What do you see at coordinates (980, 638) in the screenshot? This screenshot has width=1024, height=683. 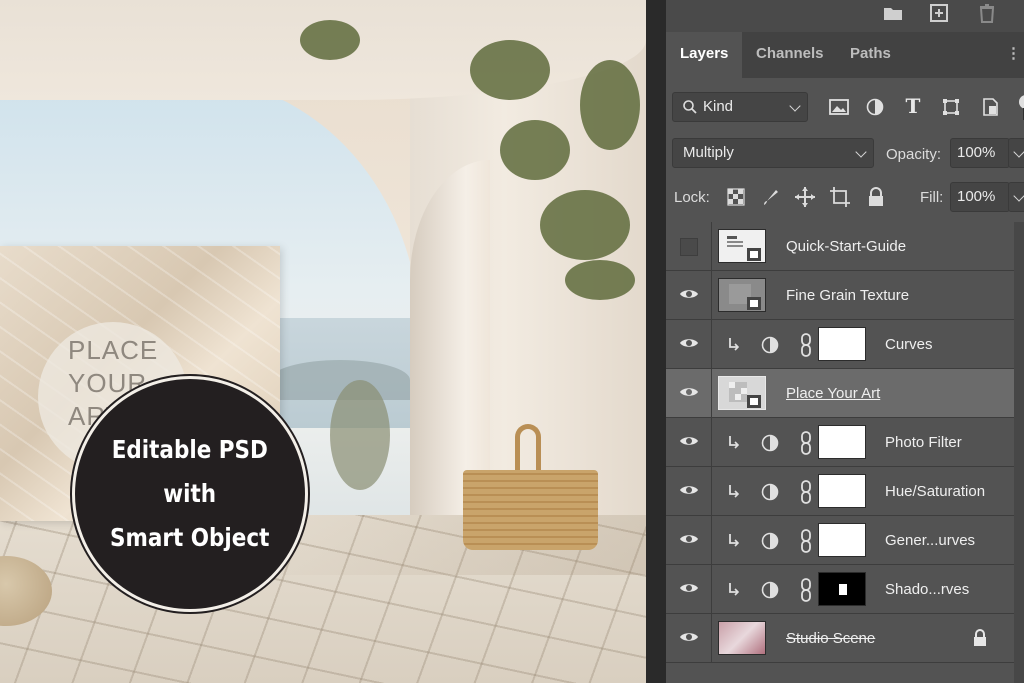 I see `lock-icon` at bounding box center [980, 638].